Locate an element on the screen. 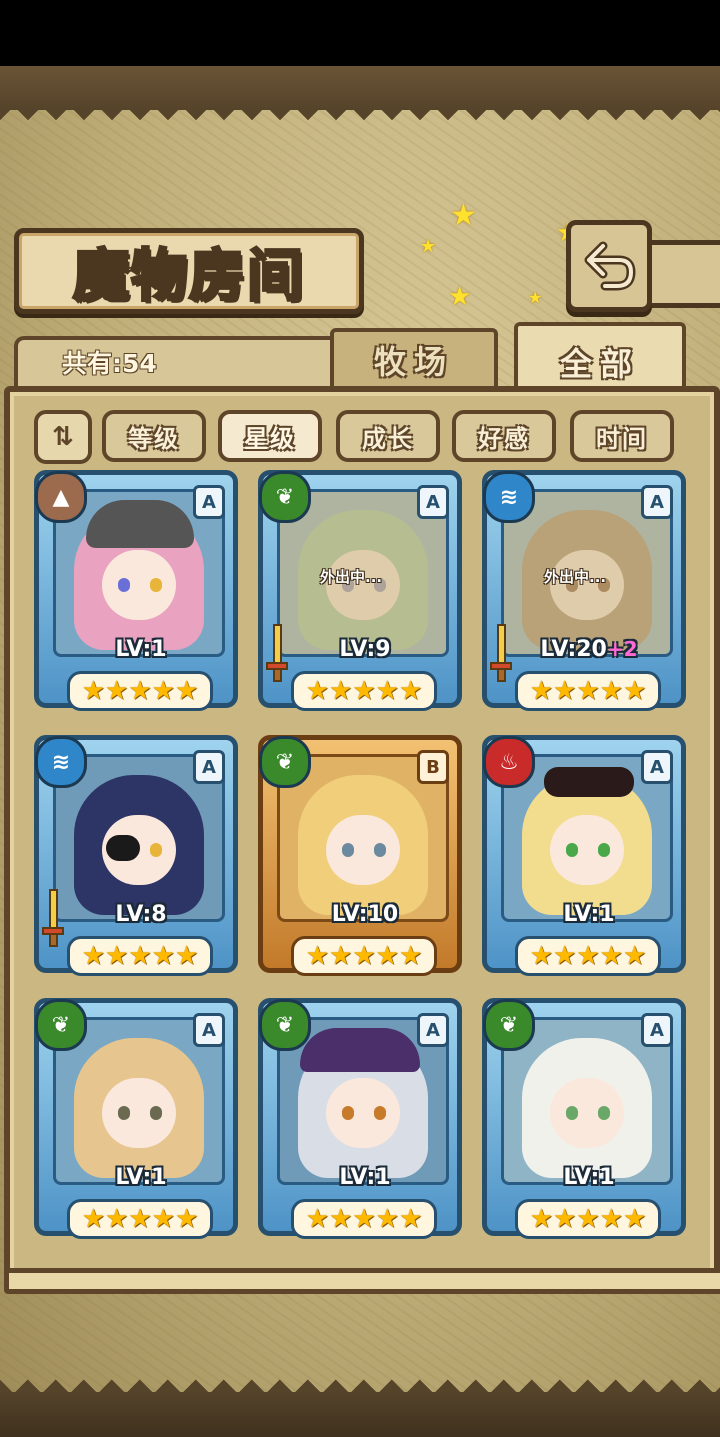  back-button is located at coordinates (609, 266).